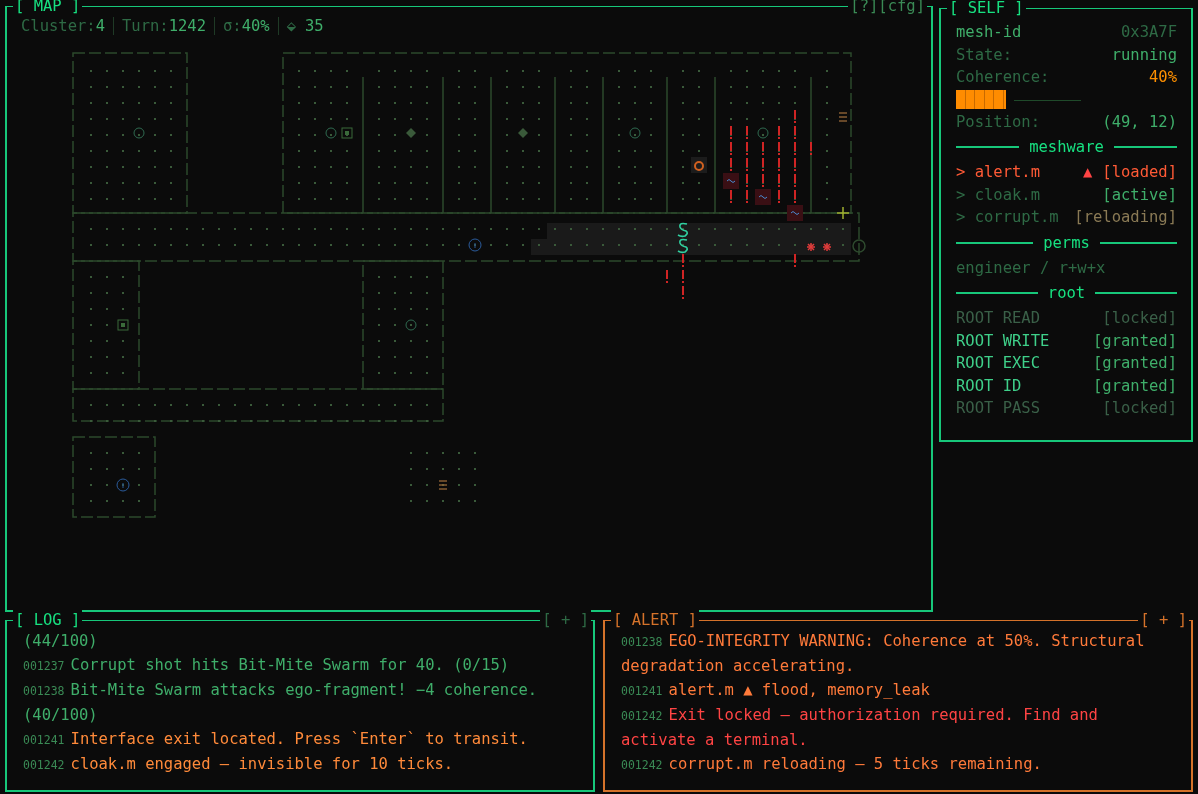  I want to click on field-value: running, so click(1144, 55).